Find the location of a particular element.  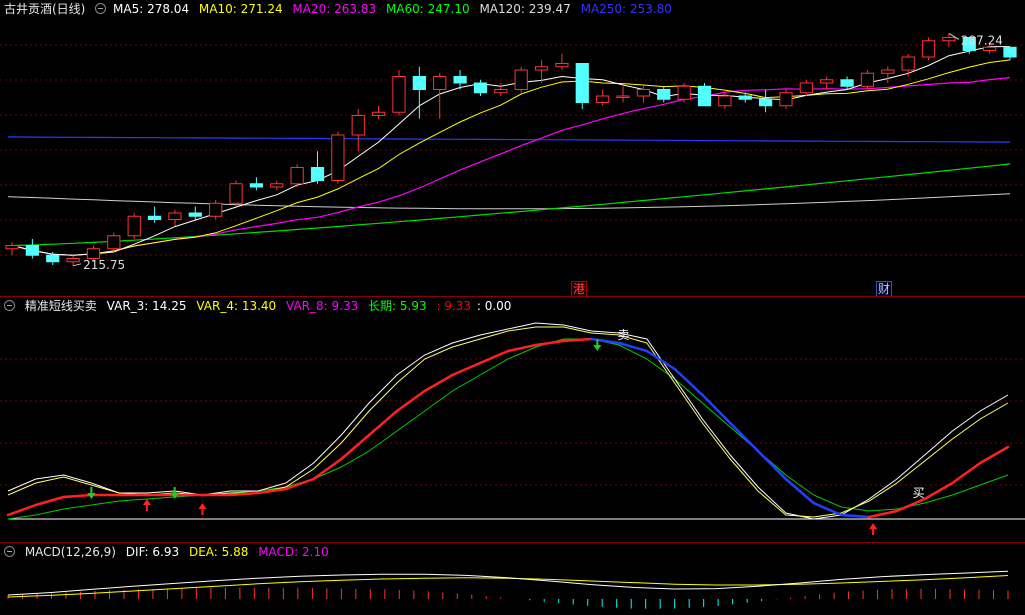

ma120-line is located at coordinates (509, 201).